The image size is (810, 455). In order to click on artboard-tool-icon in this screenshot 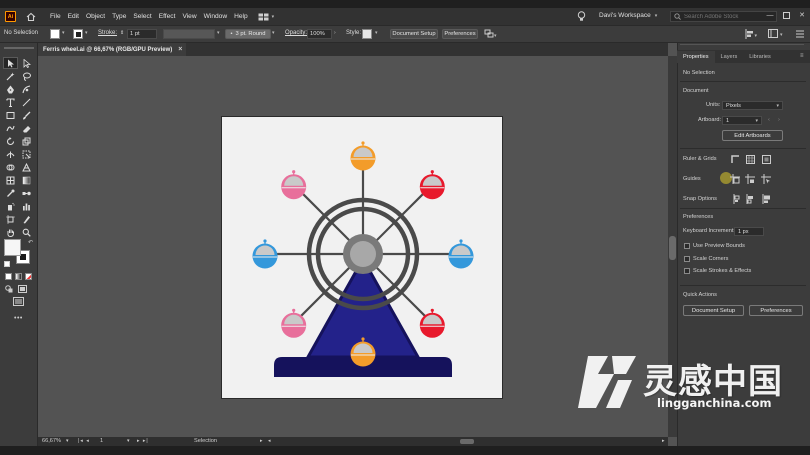, I will do `click(10, 219)`.